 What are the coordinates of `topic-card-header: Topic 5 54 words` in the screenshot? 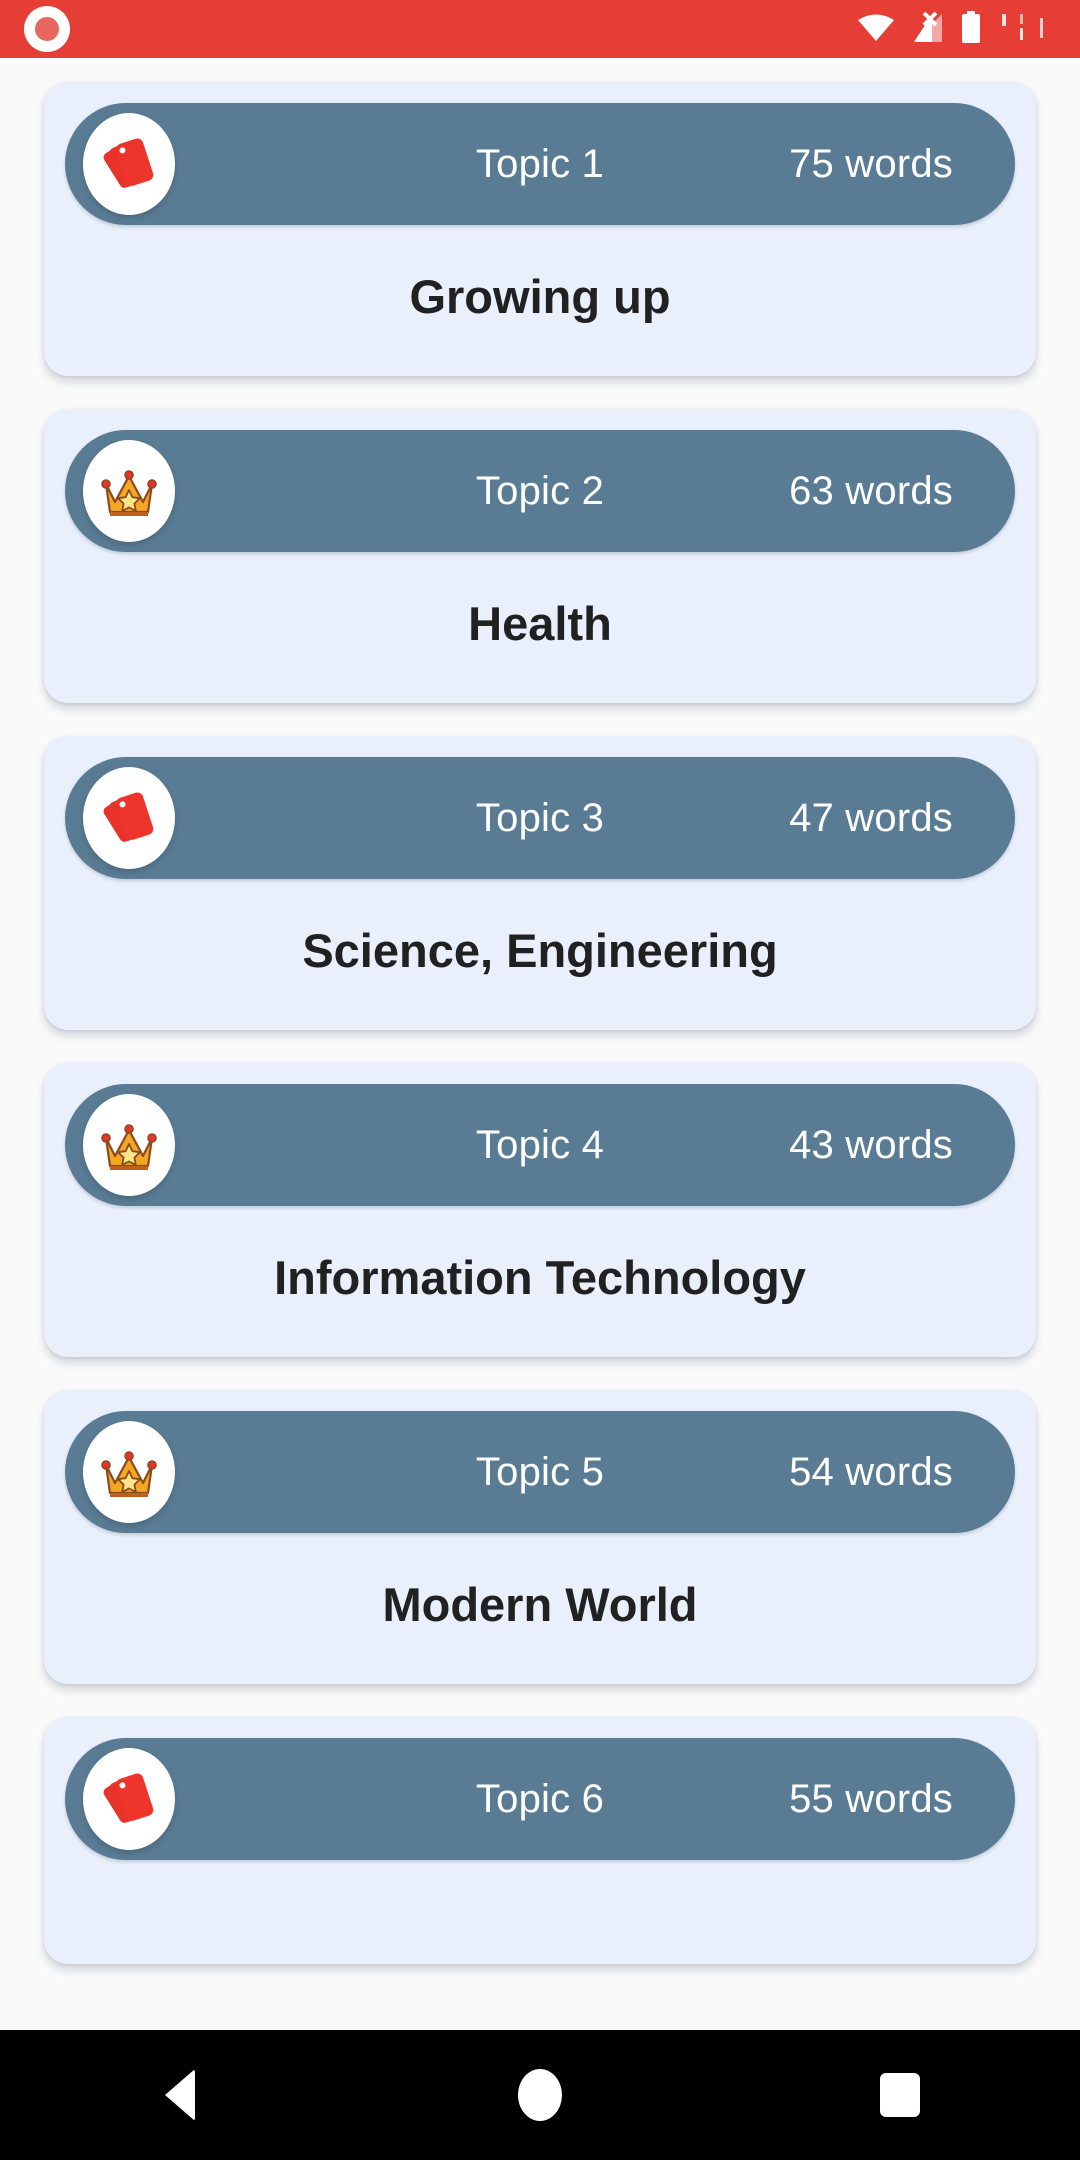 It's located at (540, 1472).